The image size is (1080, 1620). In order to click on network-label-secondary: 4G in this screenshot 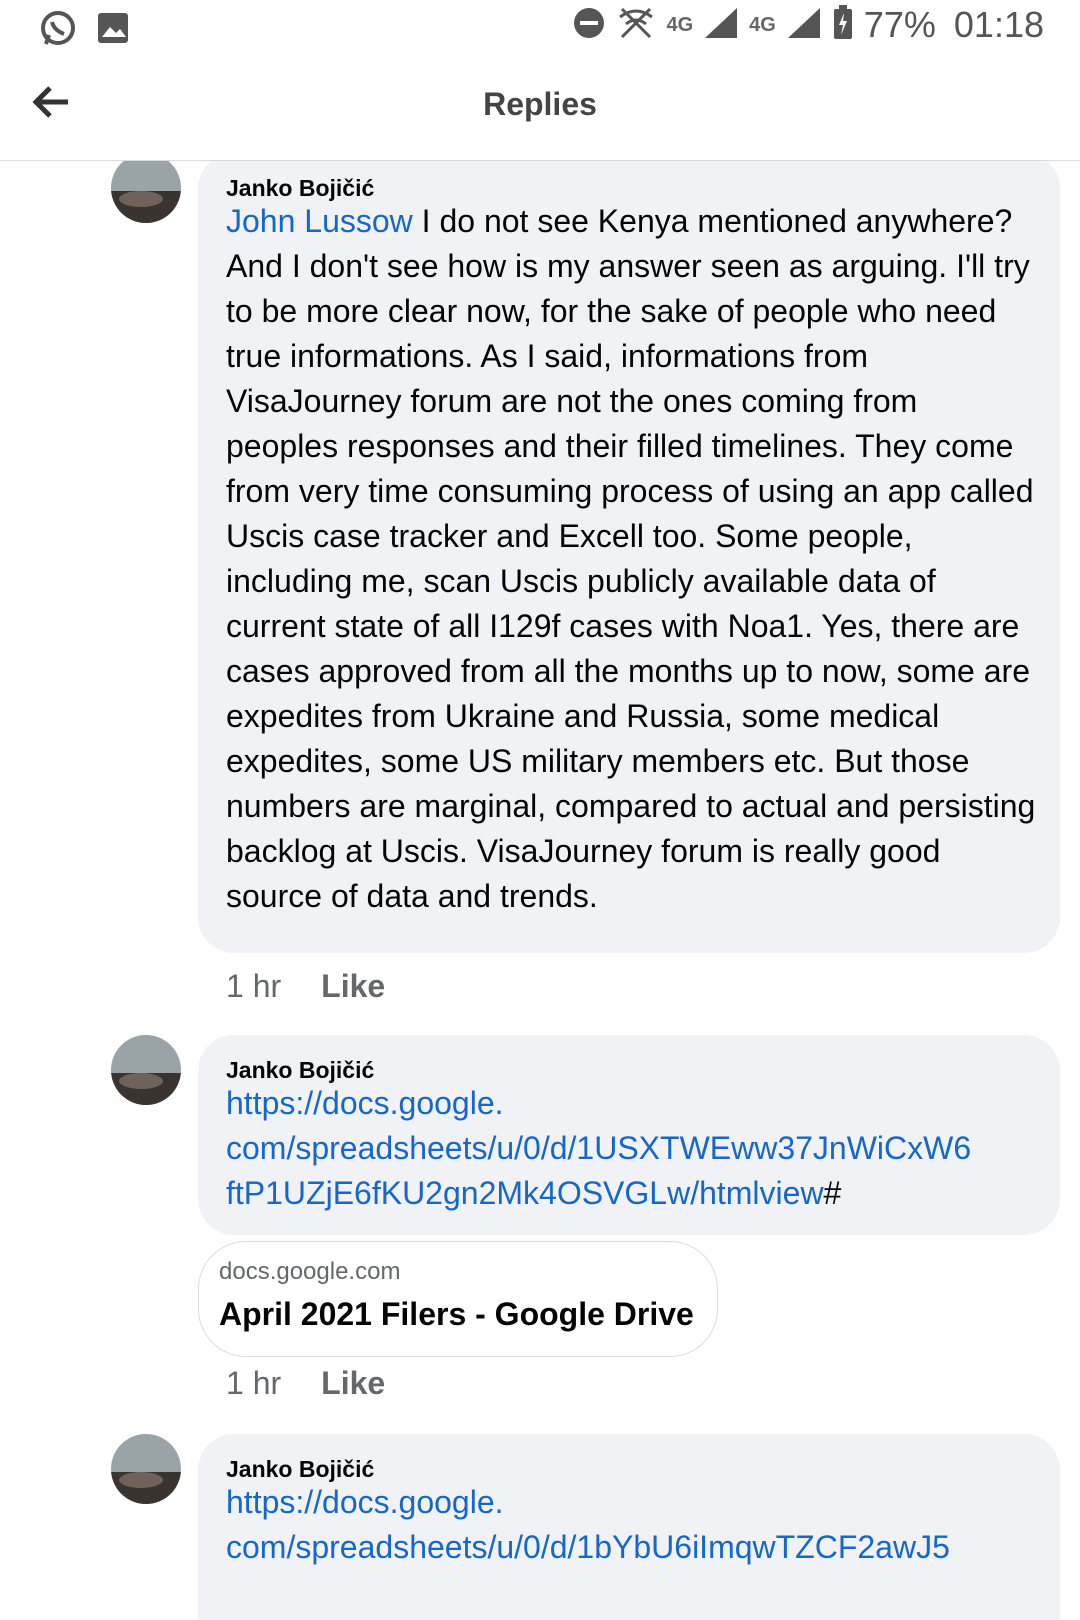, I will do `click(762, 24)`.